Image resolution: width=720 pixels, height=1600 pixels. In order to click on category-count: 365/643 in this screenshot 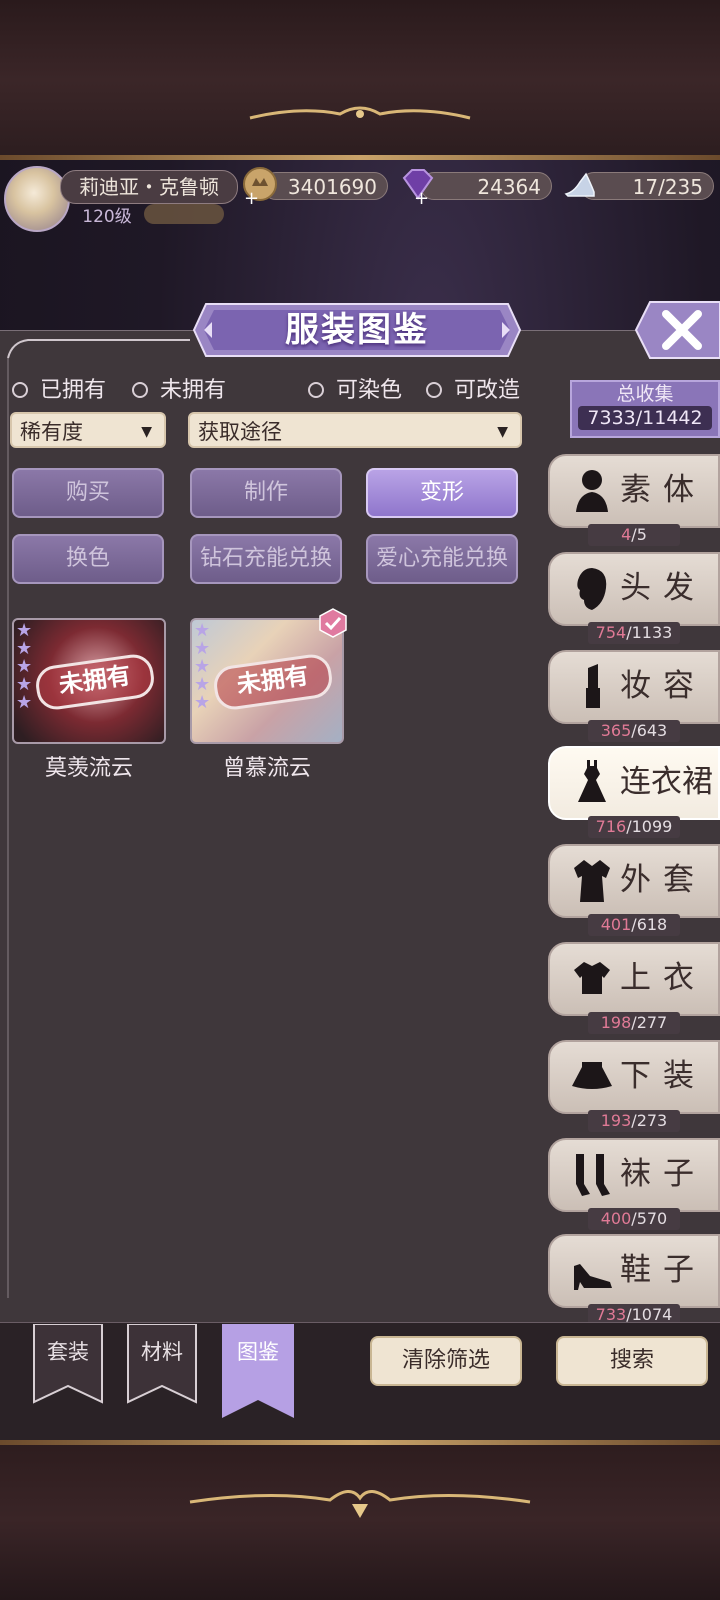, I will do `click(634, 731)`.